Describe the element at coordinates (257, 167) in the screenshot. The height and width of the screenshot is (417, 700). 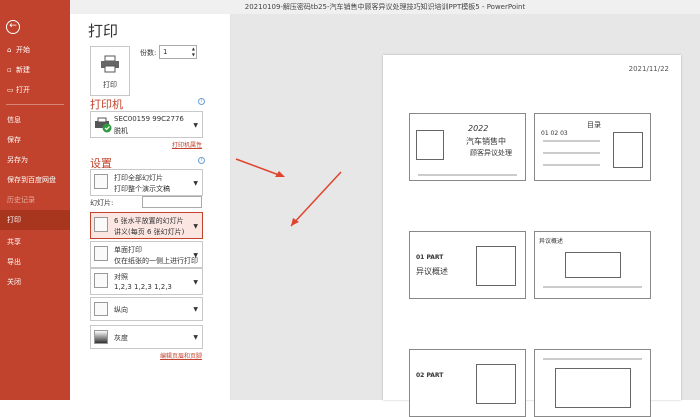
I see `arrow-to-preview` at that location.